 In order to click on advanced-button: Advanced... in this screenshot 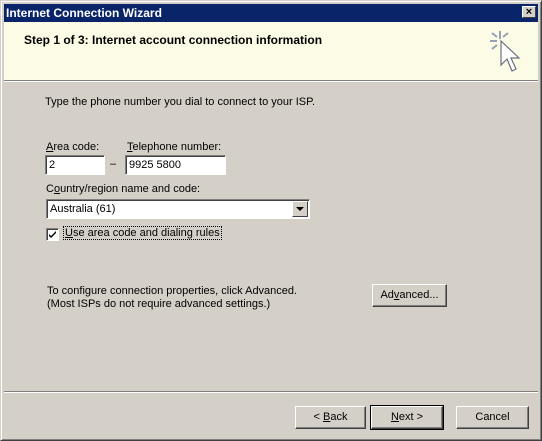, I will do `click(409, 295)`.